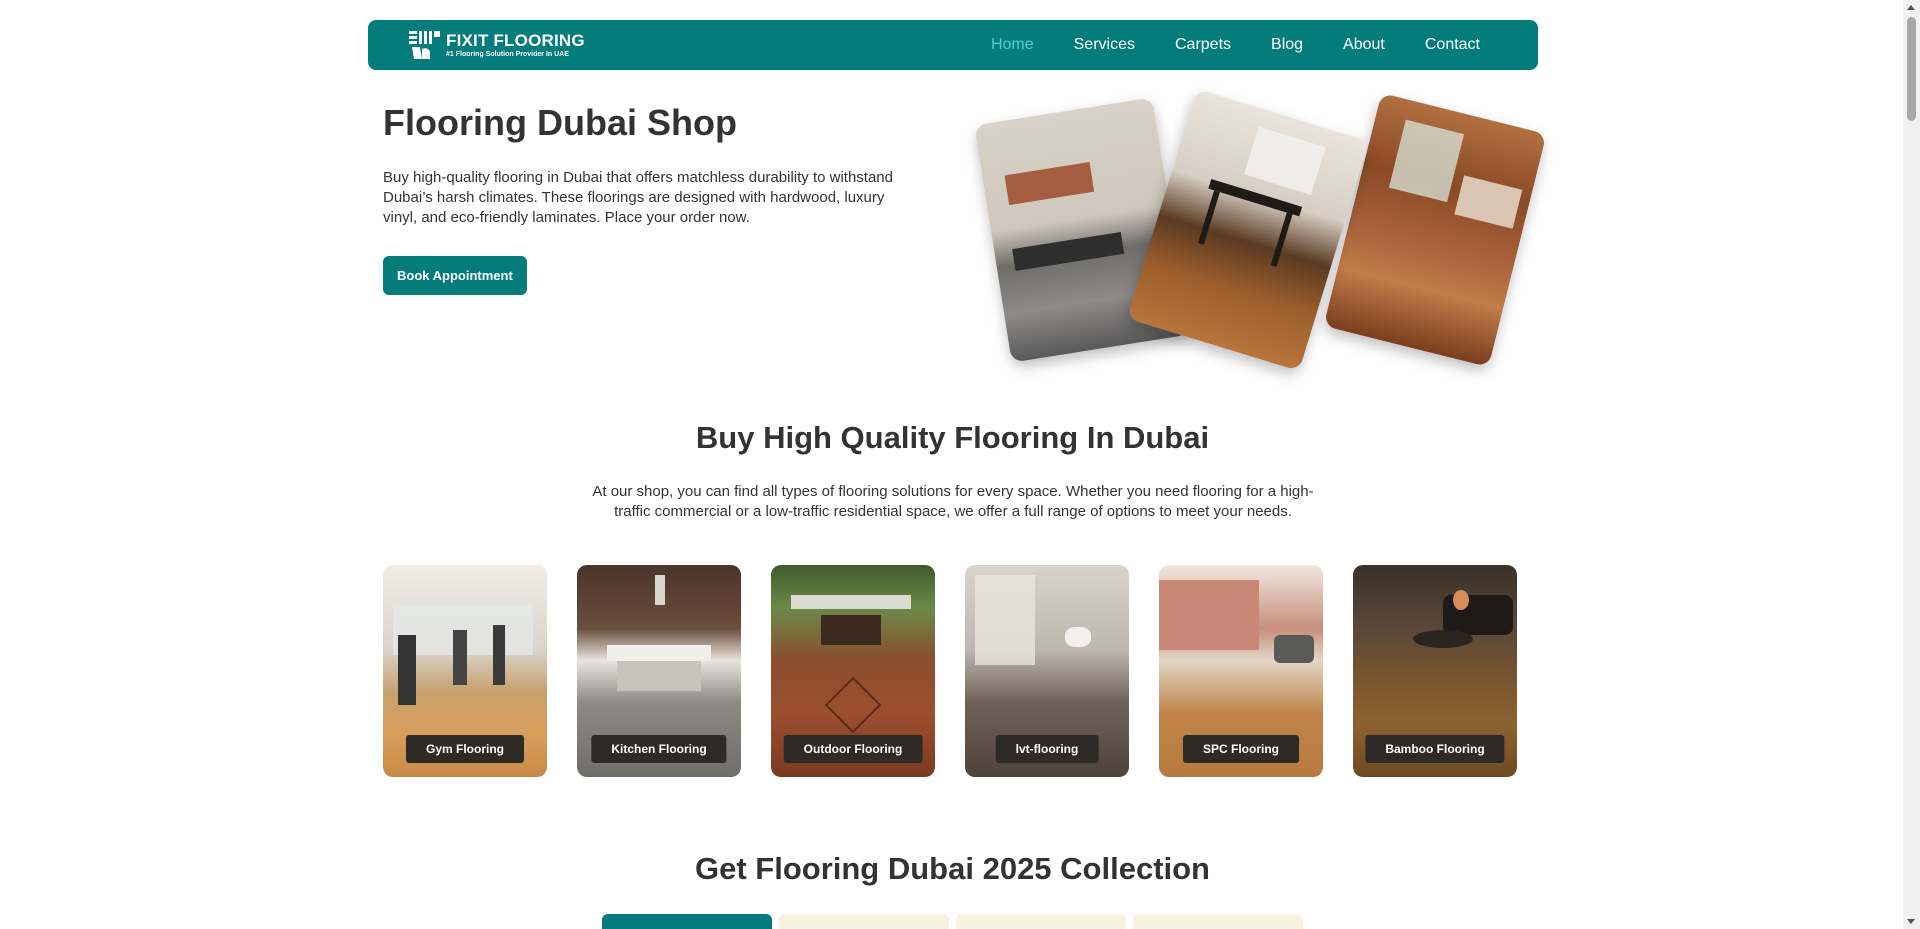 The image size is (1920, 929). Describe the element at coordinates (952, 437) in the screenshot. I see `section-title: Buy High Quality Flooring In Dubai` at that location.